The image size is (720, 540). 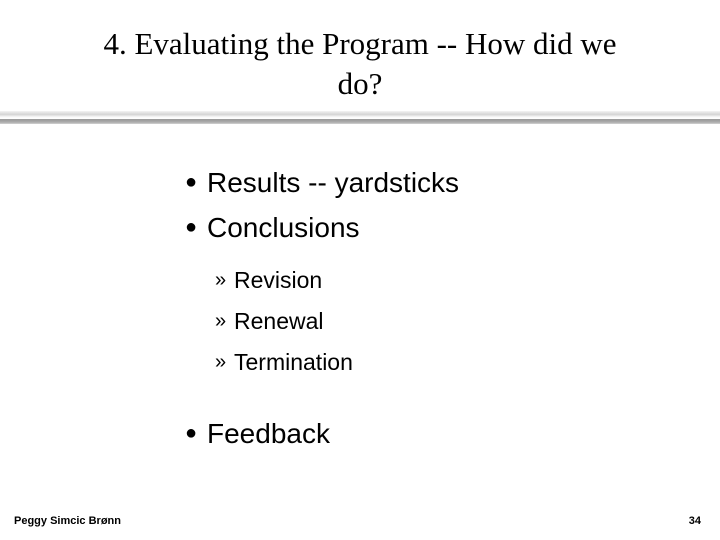 I want to click on title-divider-bar, so click(x=360, y=117).